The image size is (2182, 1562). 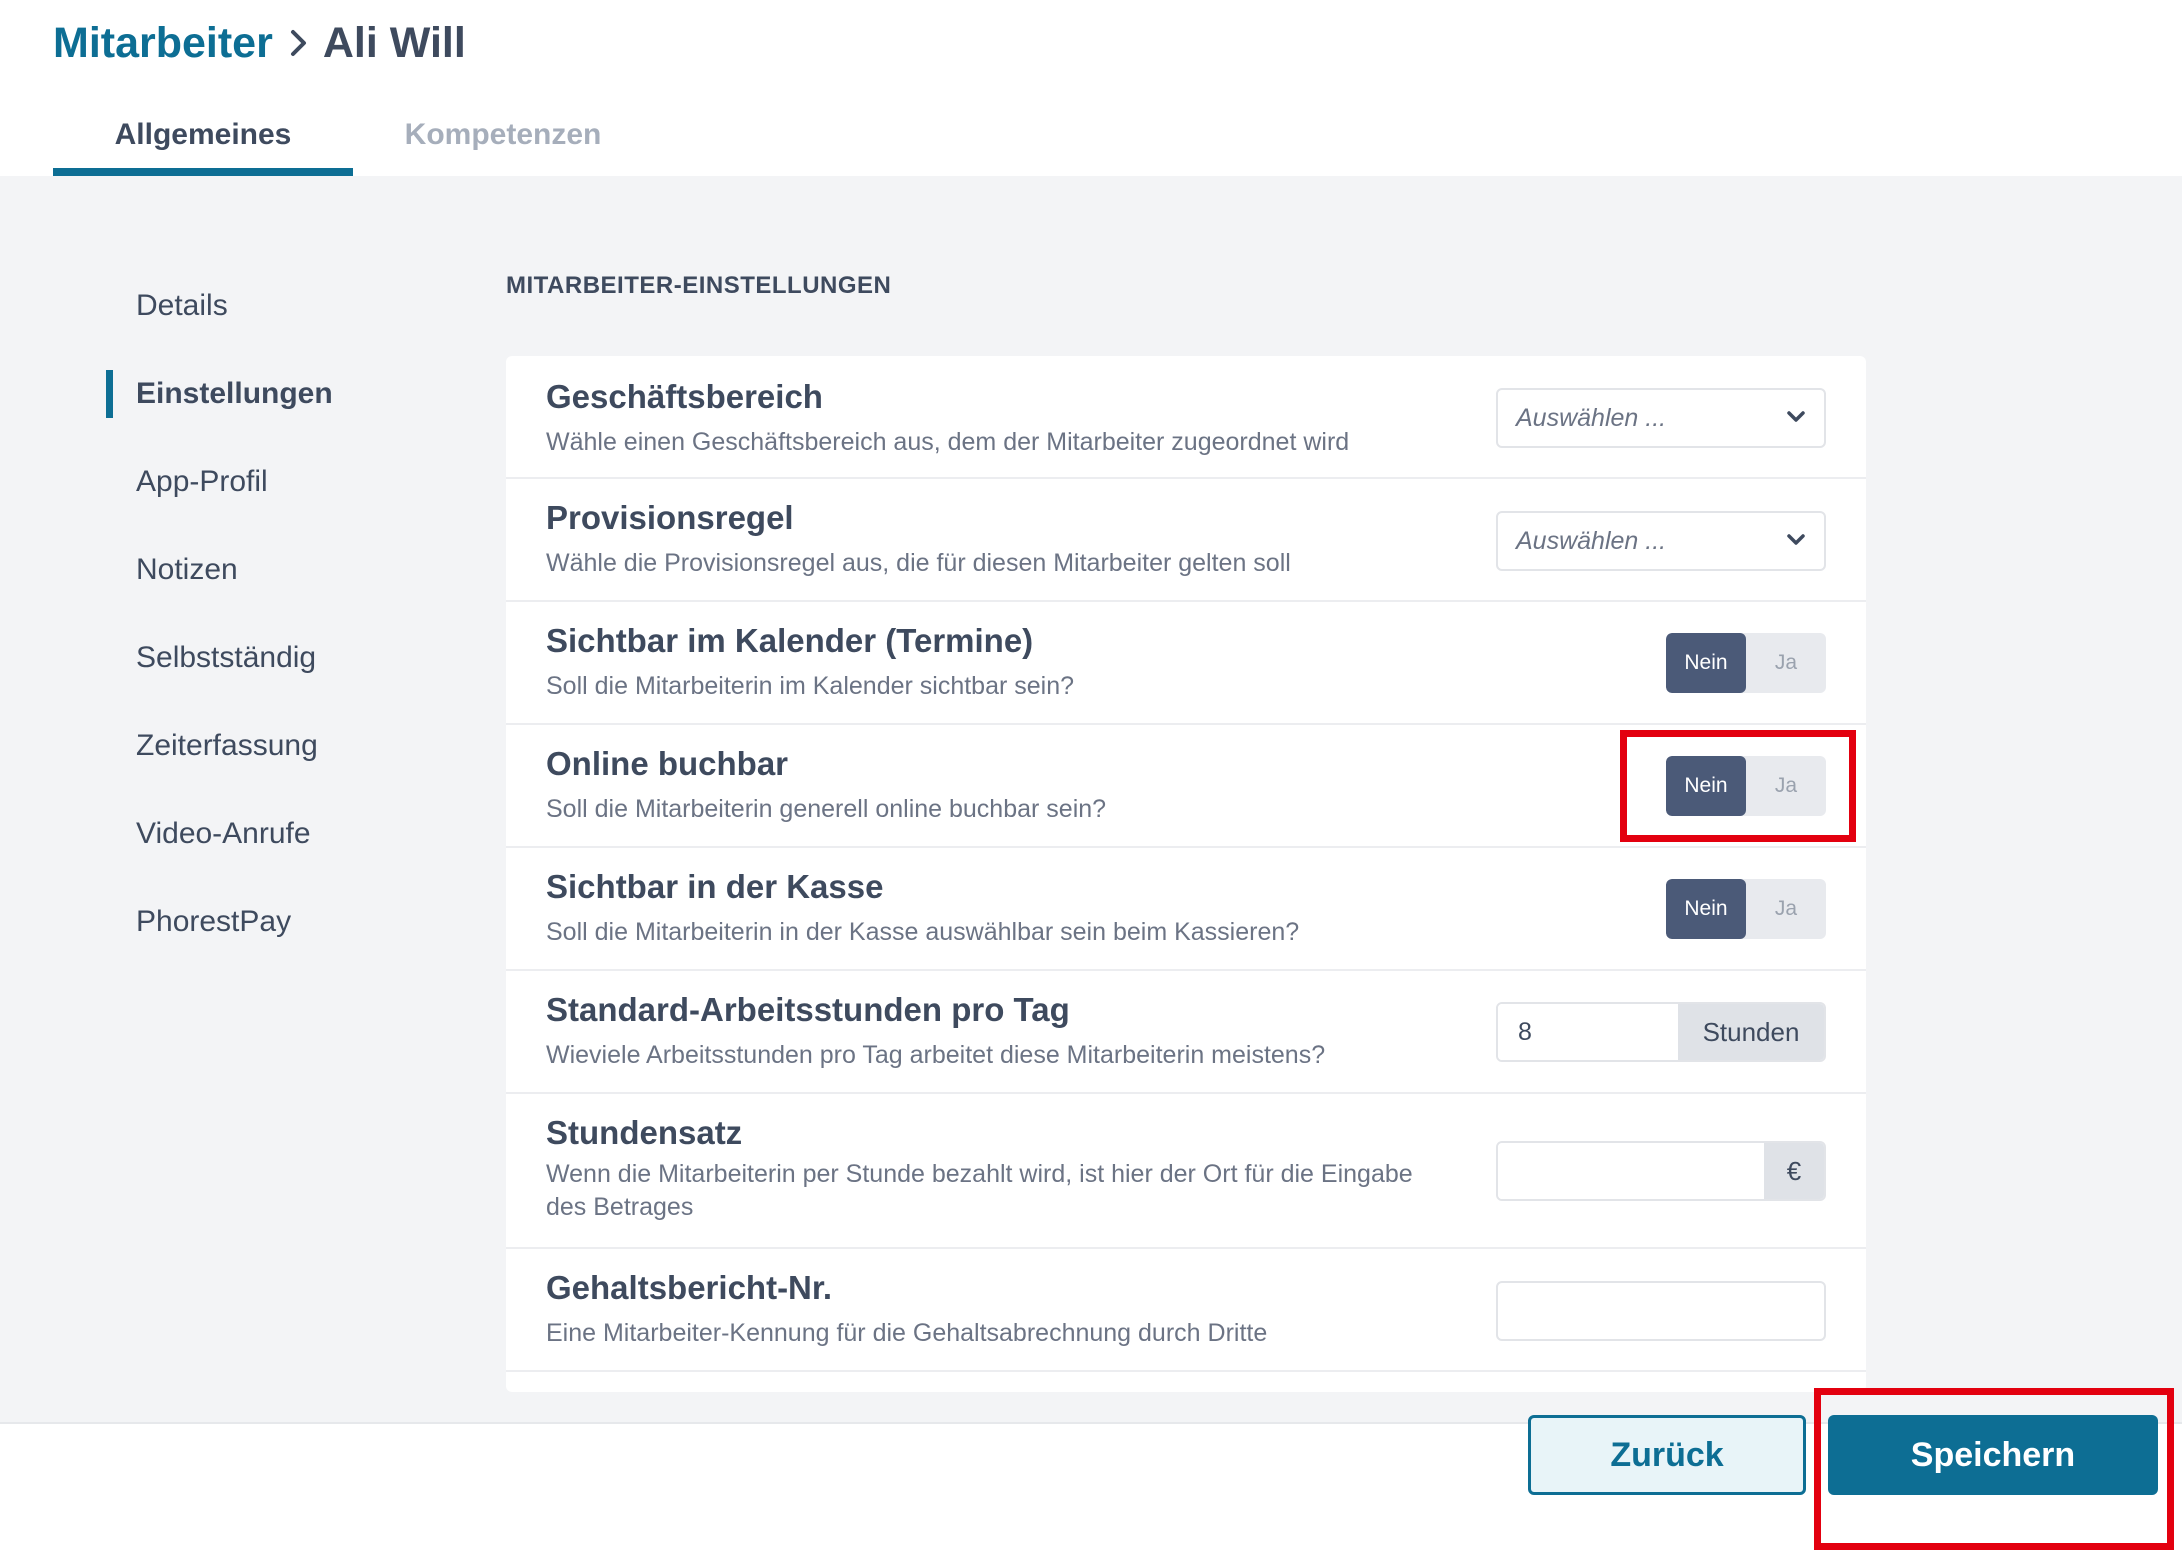 What do you see at coordinates (1794, 1171) in the screenshot?
I see `currency-addon: €` at bounding box center [1794, 1171].